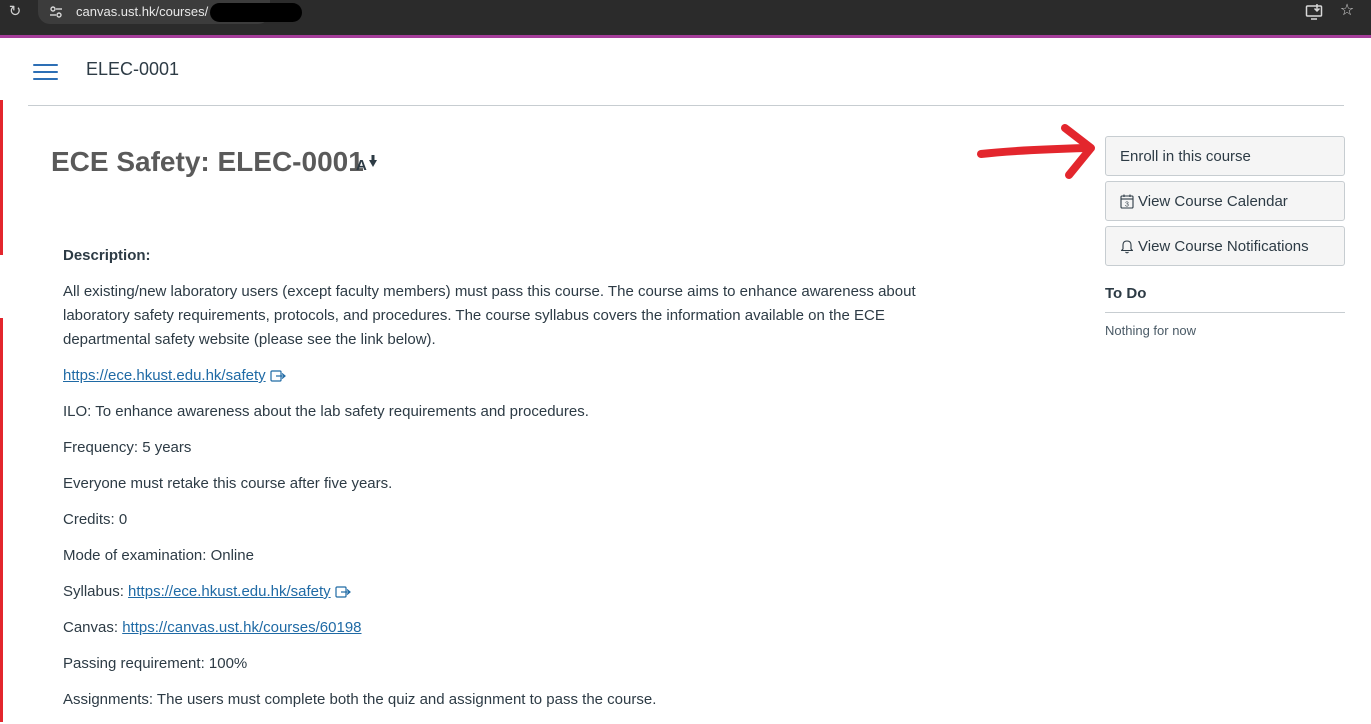 The width and height of the screenshot is (1371, 724). I want to click on syllabus-link: https://ece.hkust.edu.hk/safety, so click(229, 591).